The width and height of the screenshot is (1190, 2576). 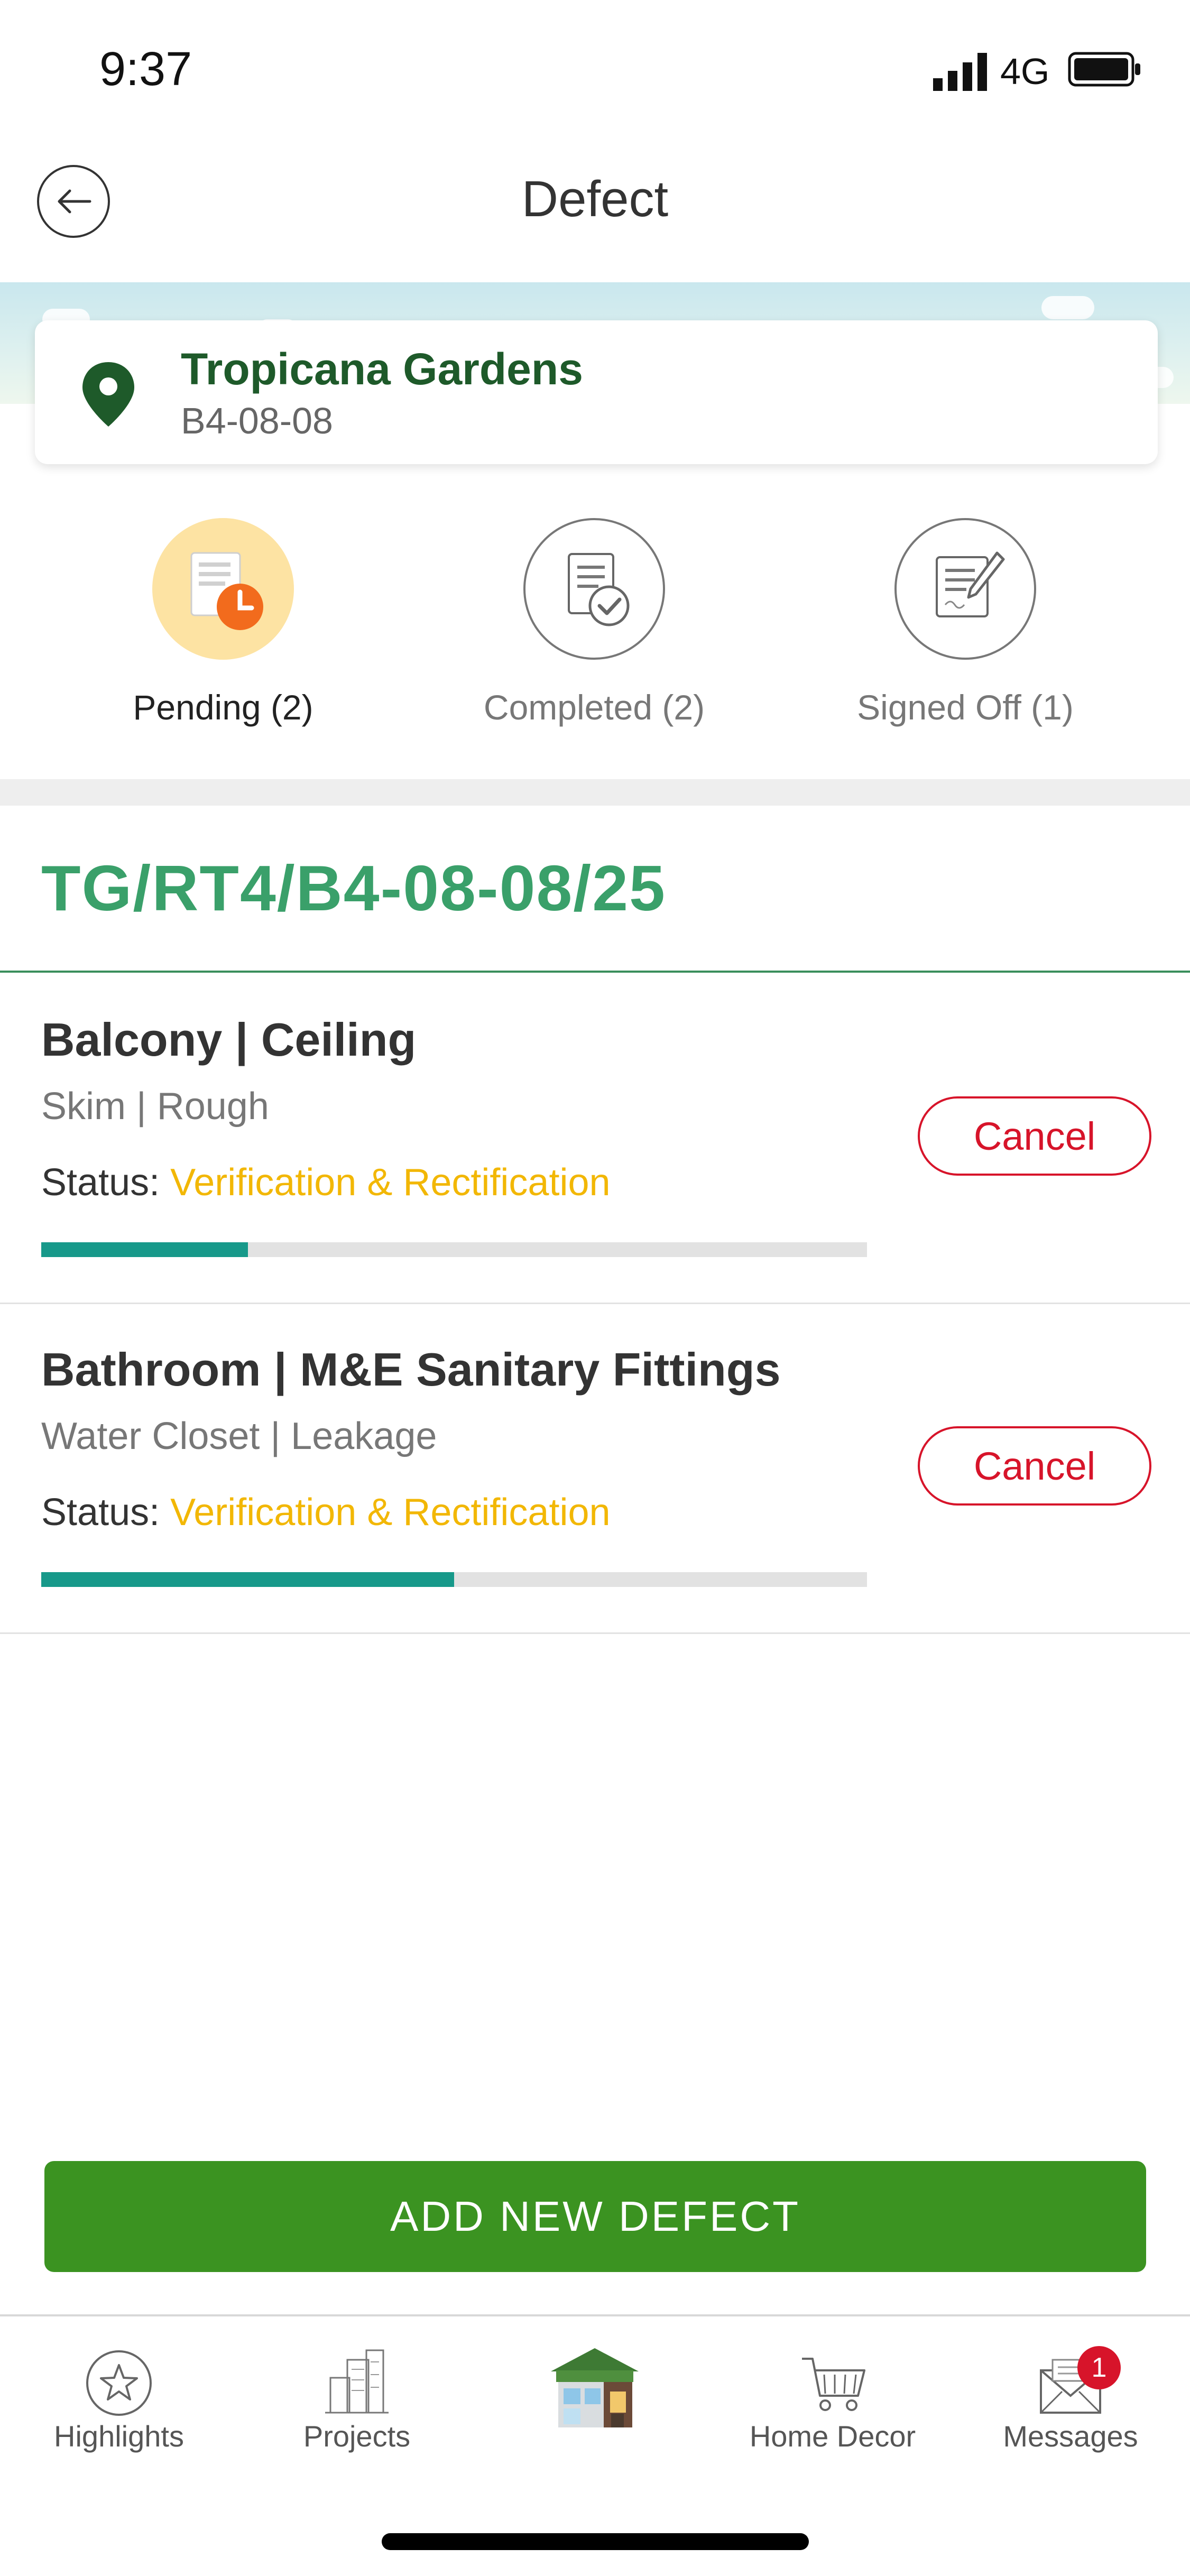 What do you see at coordinates (832, 2436) in the screenshot?
I see `nav-home-decor-label: Home Decor` at bounding box center [832, 2436].